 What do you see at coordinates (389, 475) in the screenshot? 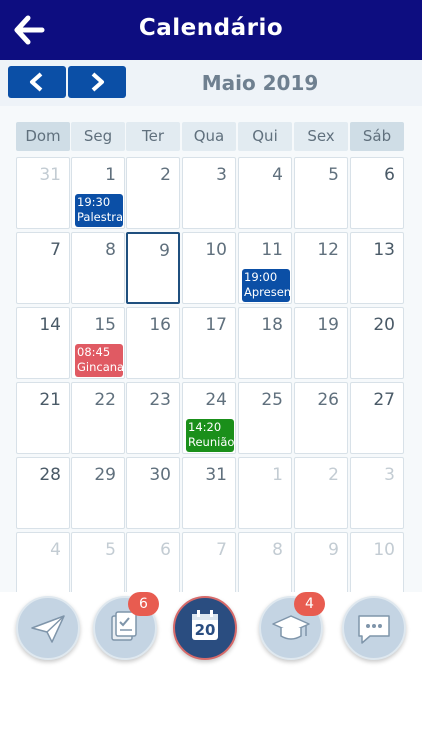
I see `day-number: 3` at bounding box center [389, 475].